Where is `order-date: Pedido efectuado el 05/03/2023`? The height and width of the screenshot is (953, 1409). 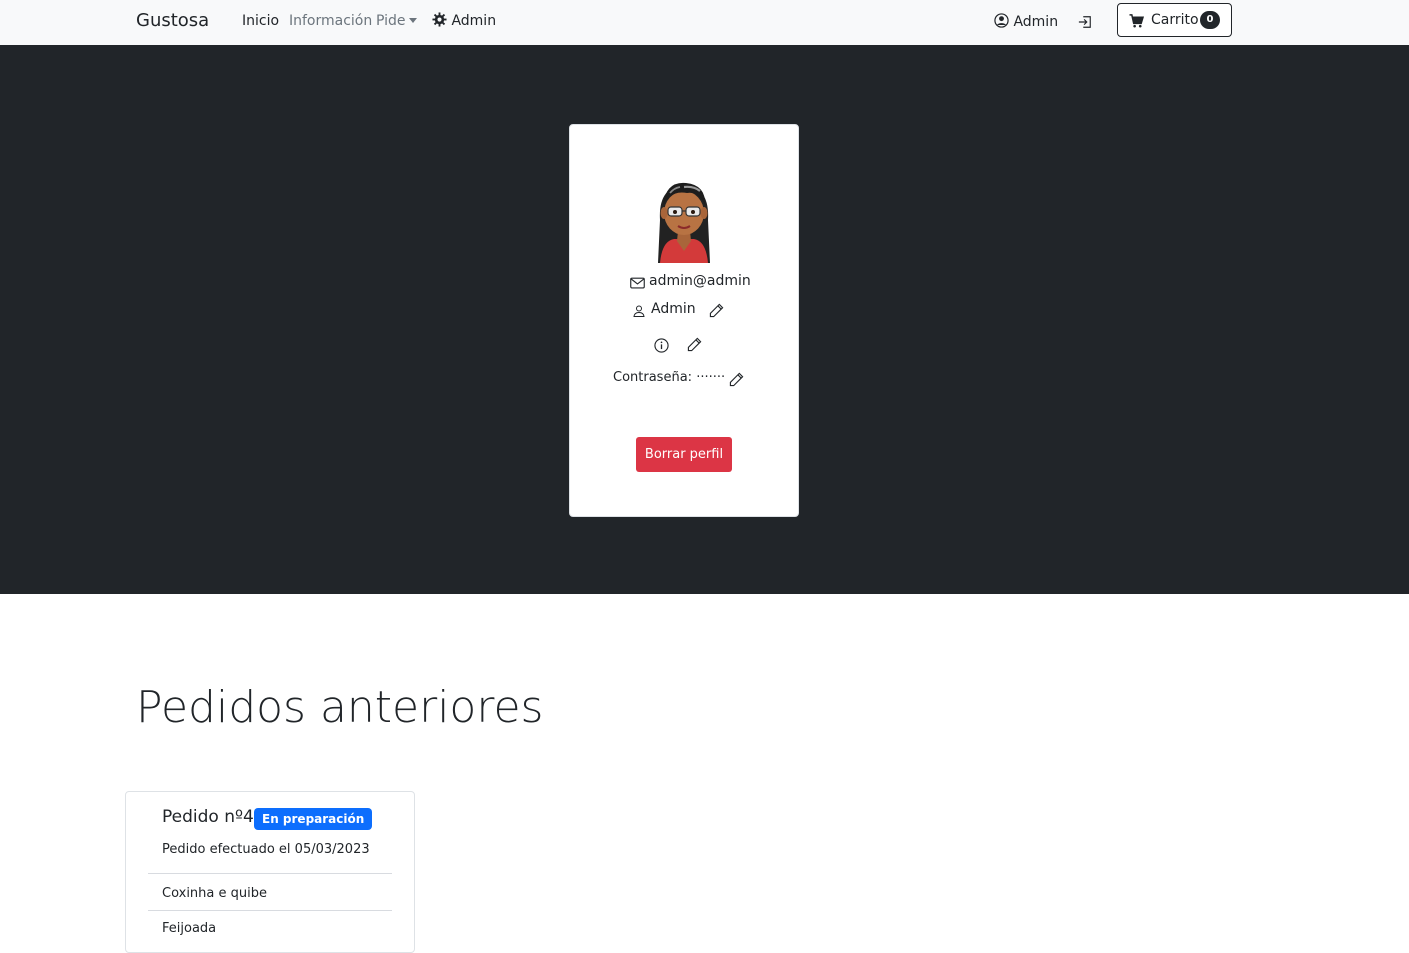 order-date: Pedido efectuado el 05/03/2023 is located at coordinates (266, 849).